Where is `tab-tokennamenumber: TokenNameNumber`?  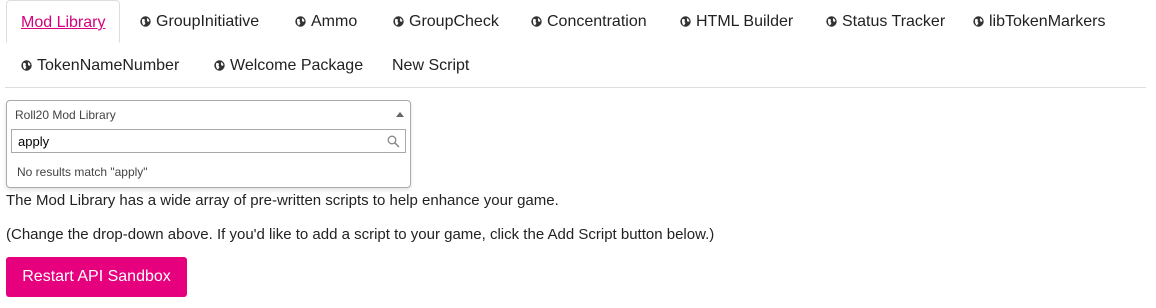
tab-tokennamenumber: TokenNameNumber is located at coordinates (100, 65).